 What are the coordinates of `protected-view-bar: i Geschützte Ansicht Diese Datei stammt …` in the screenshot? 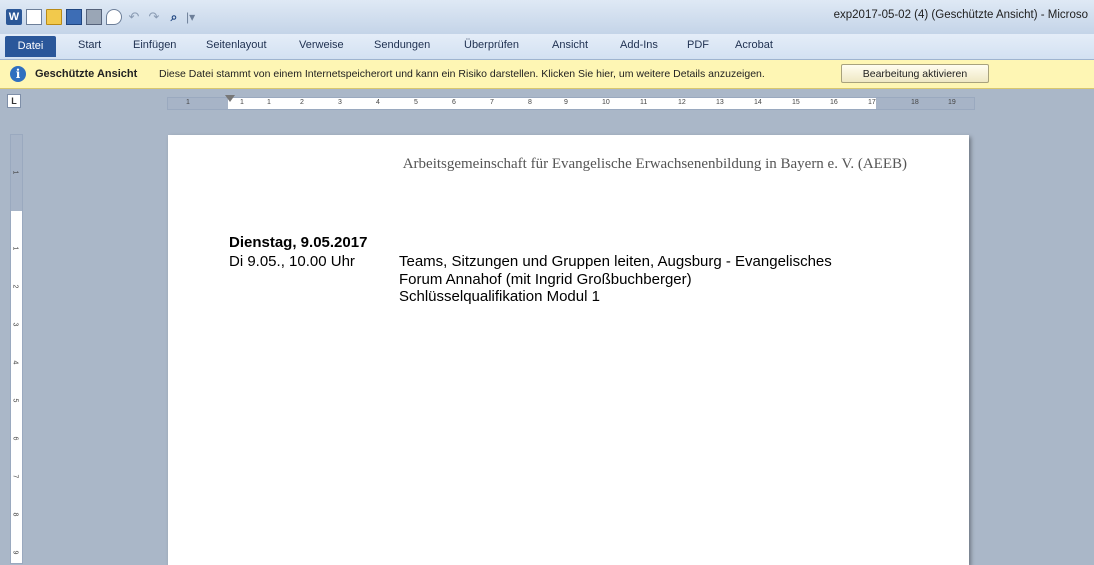 It's located at (547, 74).